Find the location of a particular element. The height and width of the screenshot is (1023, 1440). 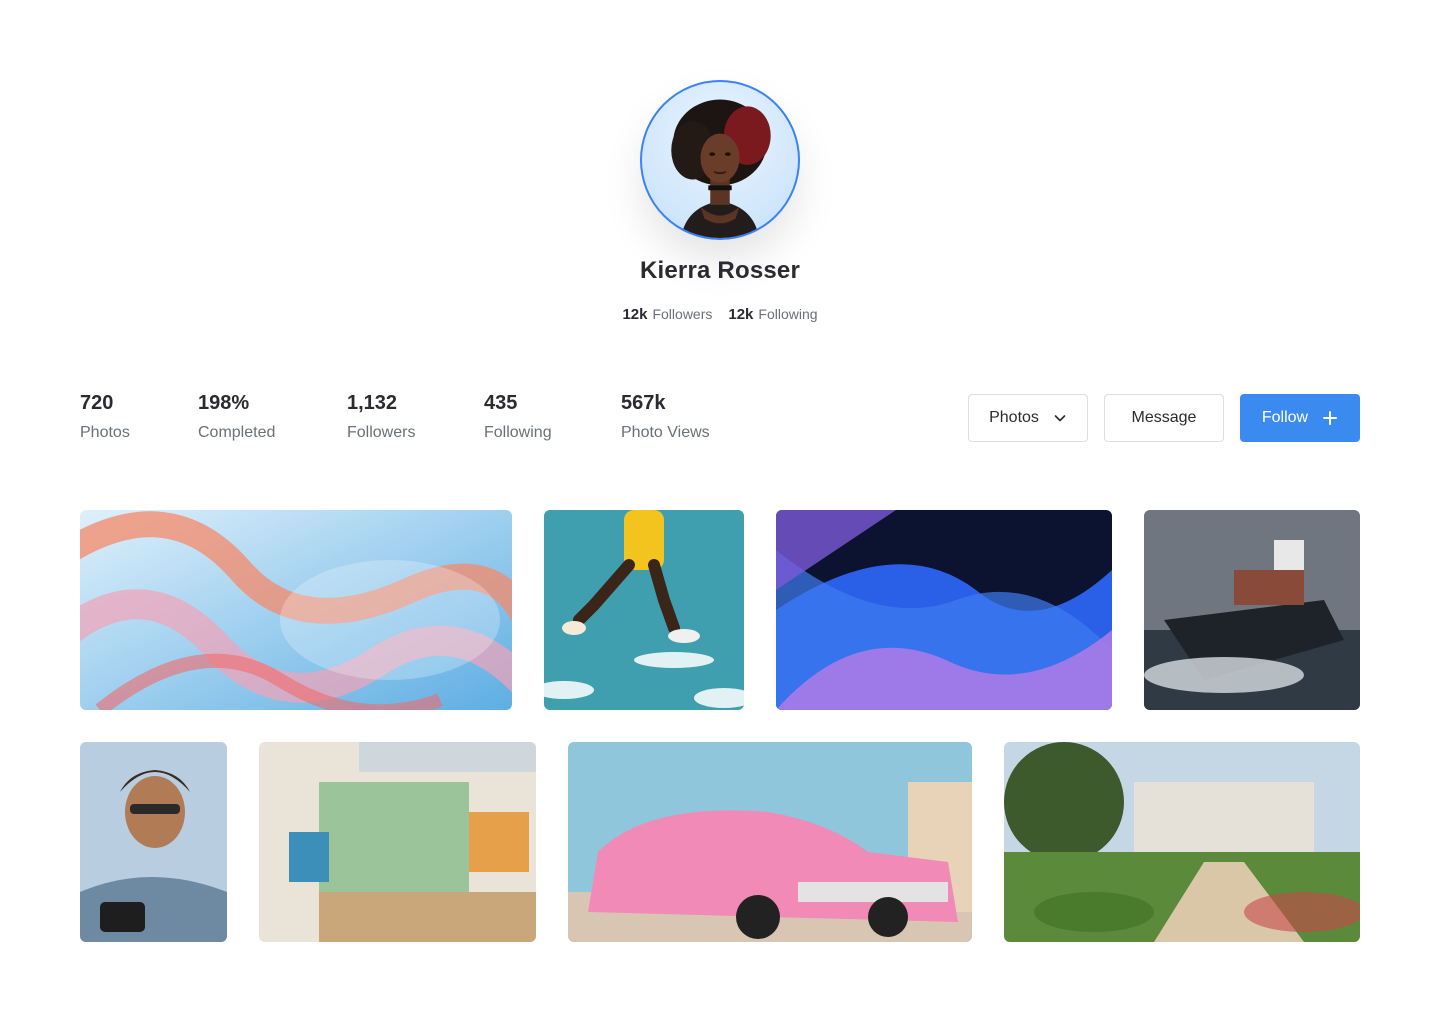

follow-button: Follow is located at coordinates (1300, 418).